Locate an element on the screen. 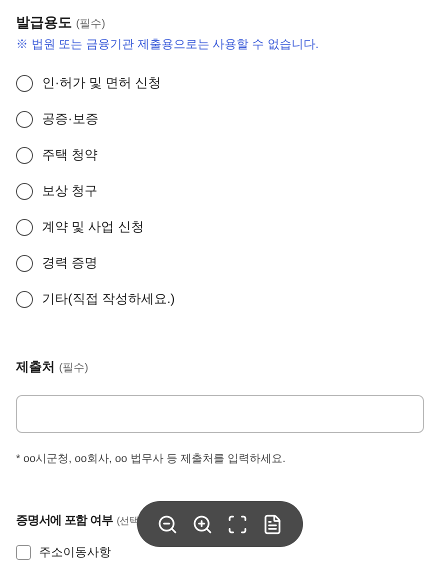  radio-label: 기타(직접 작성하세요.) is located at coordinates (108, 299).